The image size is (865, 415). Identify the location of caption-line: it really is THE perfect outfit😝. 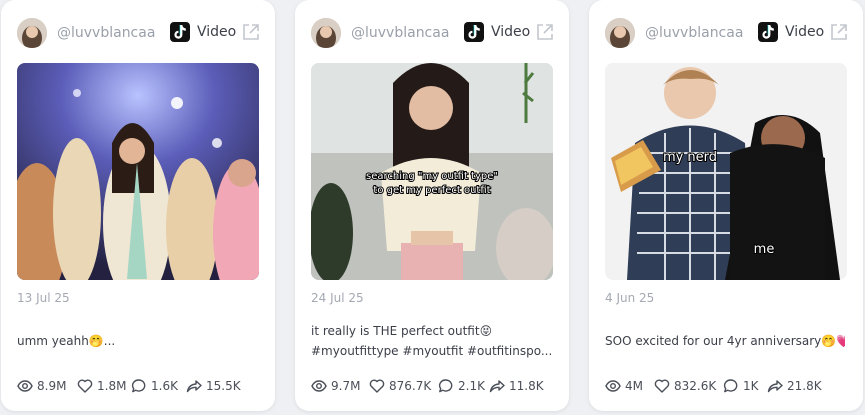
(402, 331).